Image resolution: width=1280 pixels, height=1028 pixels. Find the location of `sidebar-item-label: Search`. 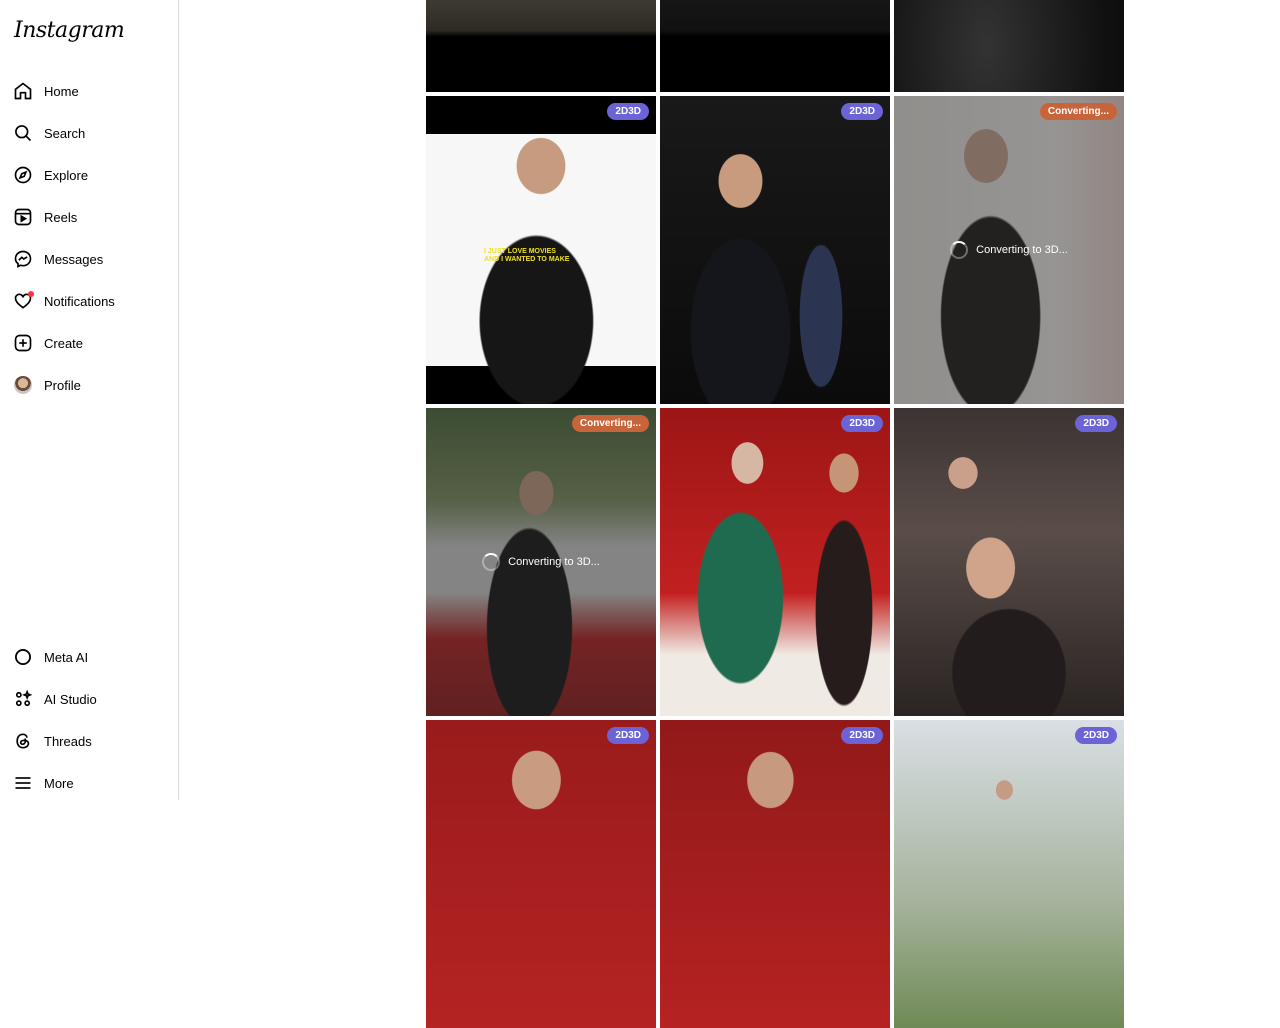

sidebar-item-label: Search is located at coordinates (65, 133).